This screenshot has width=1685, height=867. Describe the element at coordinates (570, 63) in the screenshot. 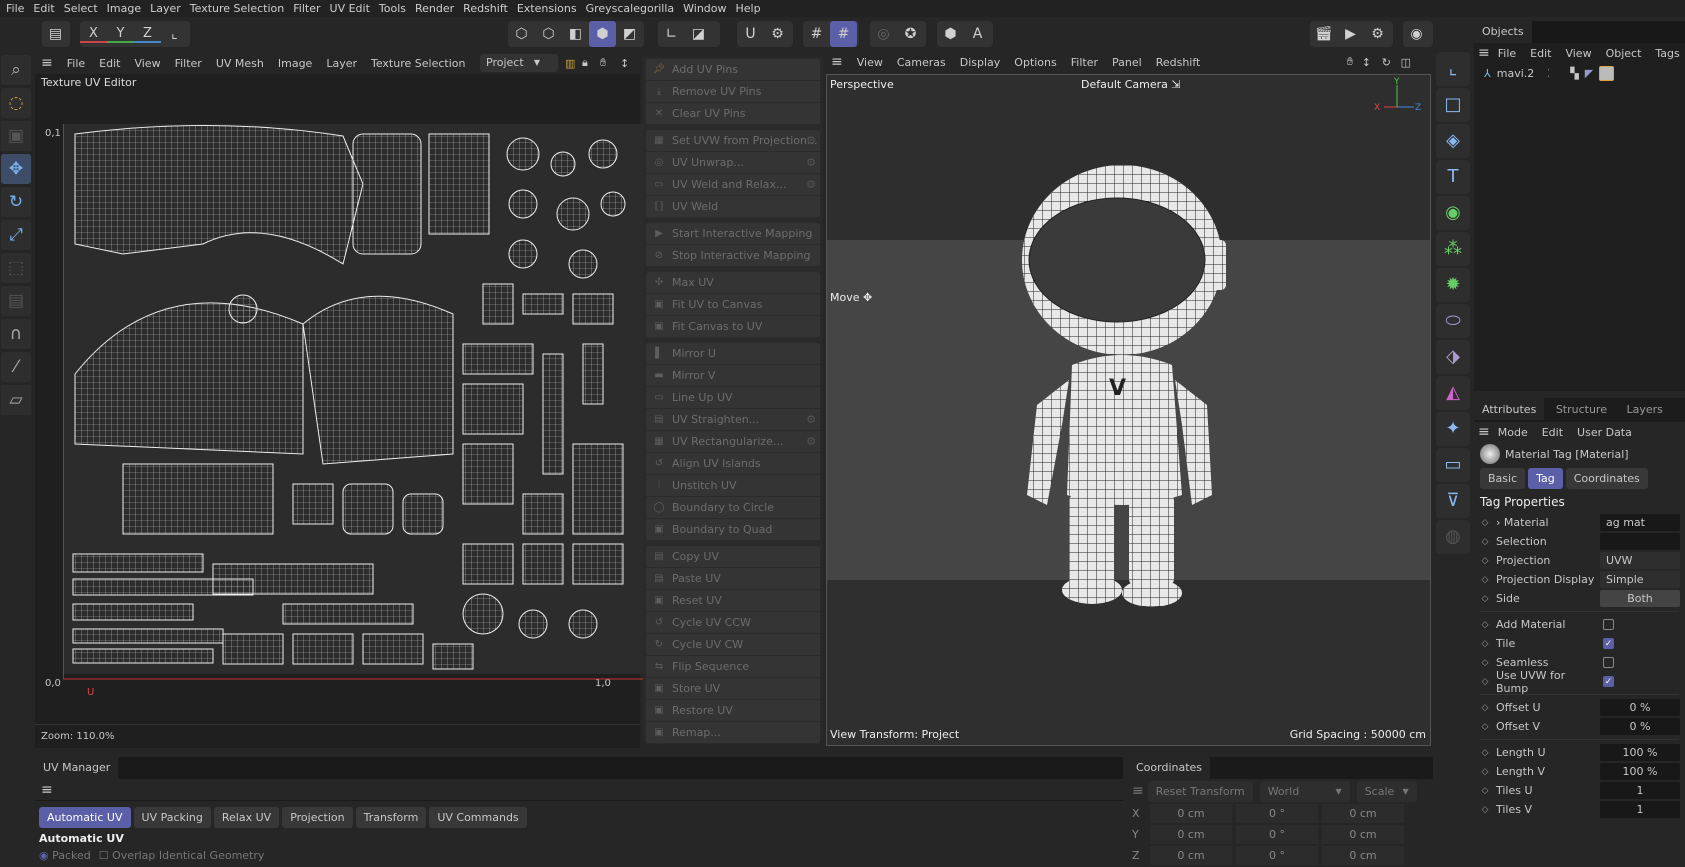

I see `histogram-icon: ▥` at that location.